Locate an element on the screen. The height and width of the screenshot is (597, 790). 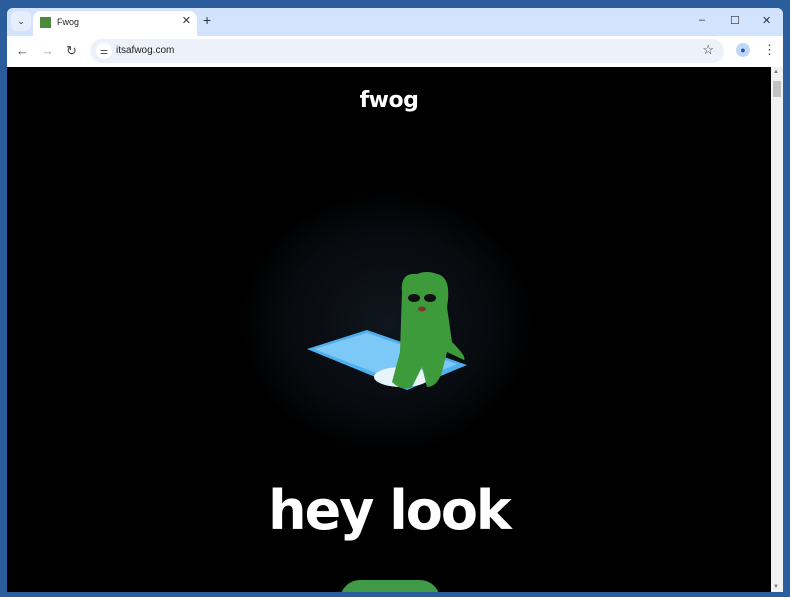
scrollbar: ▲ ▼ is located at coordinates (777, 329).